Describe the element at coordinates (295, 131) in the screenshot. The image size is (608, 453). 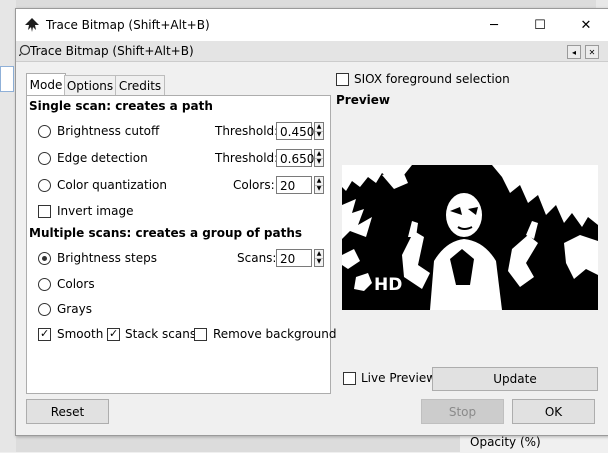
I see `brightness-threshold-input: 0.450` at that location.